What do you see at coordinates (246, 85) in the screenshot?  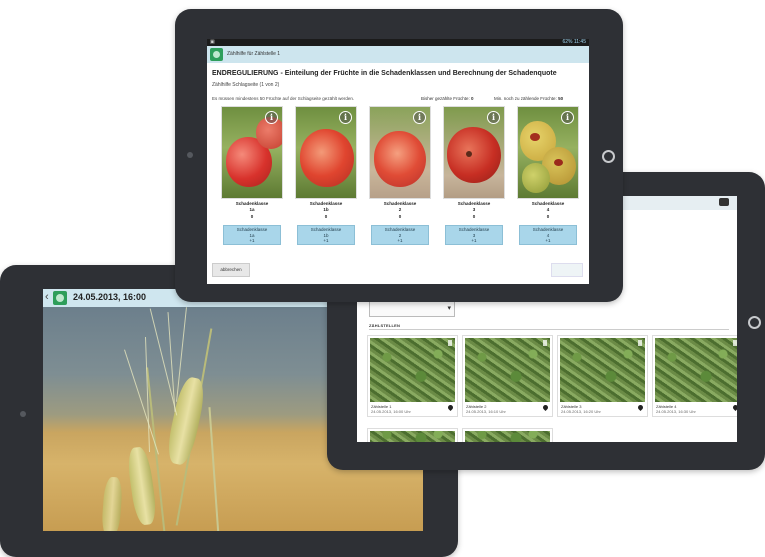 I see `page-subtitle: Zählhilfe Schlagseite (1 von 2)` at bounding box center [246, 85].